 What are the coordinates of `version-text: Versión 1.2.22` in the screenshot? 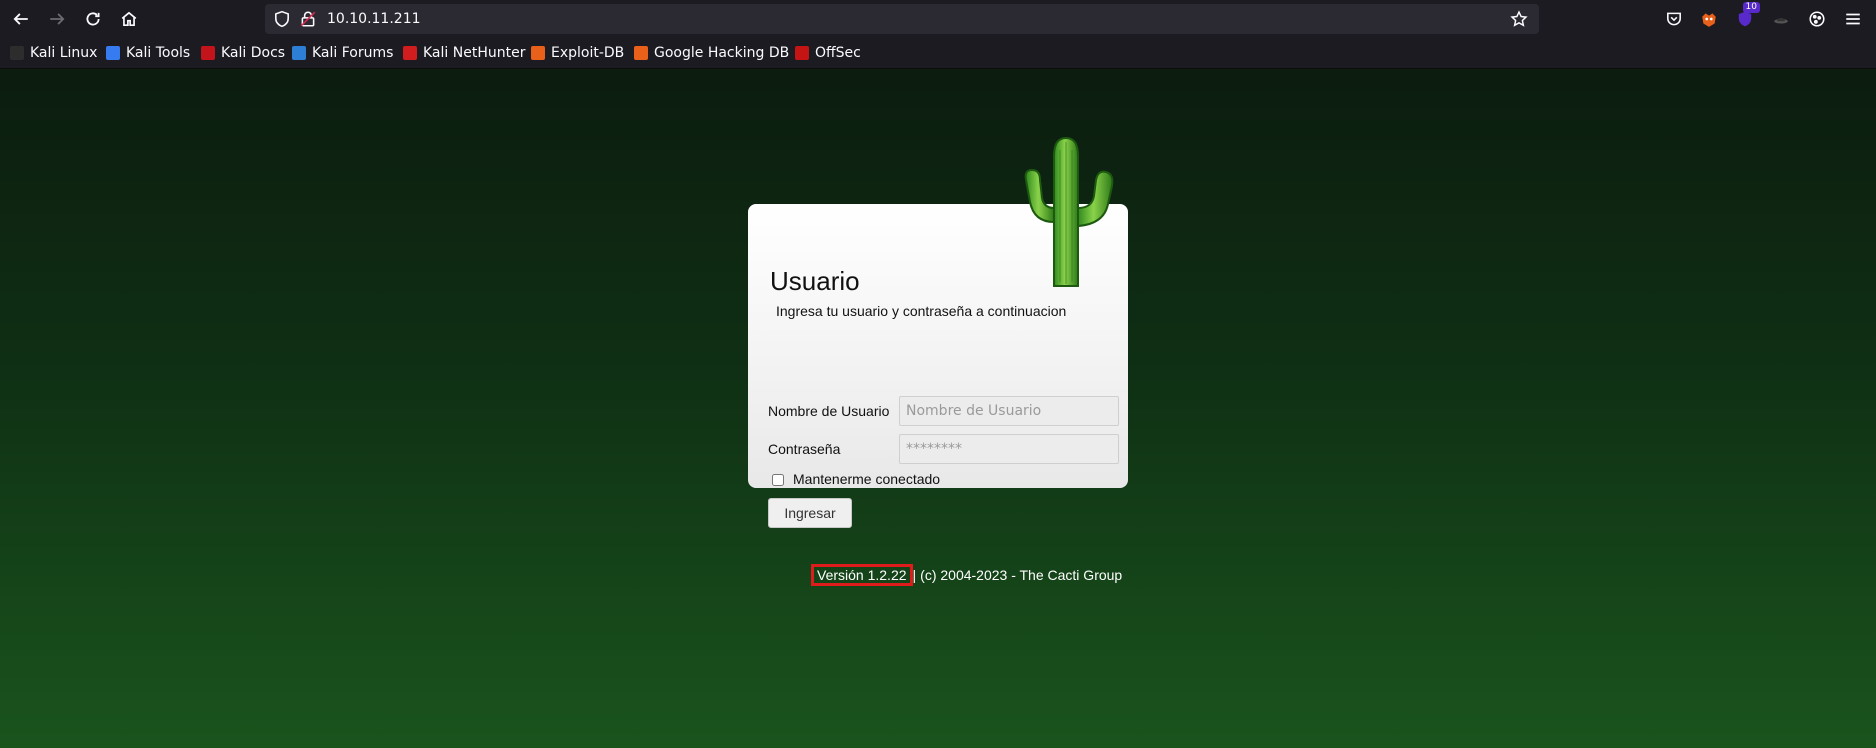 It's located at (862, 575).